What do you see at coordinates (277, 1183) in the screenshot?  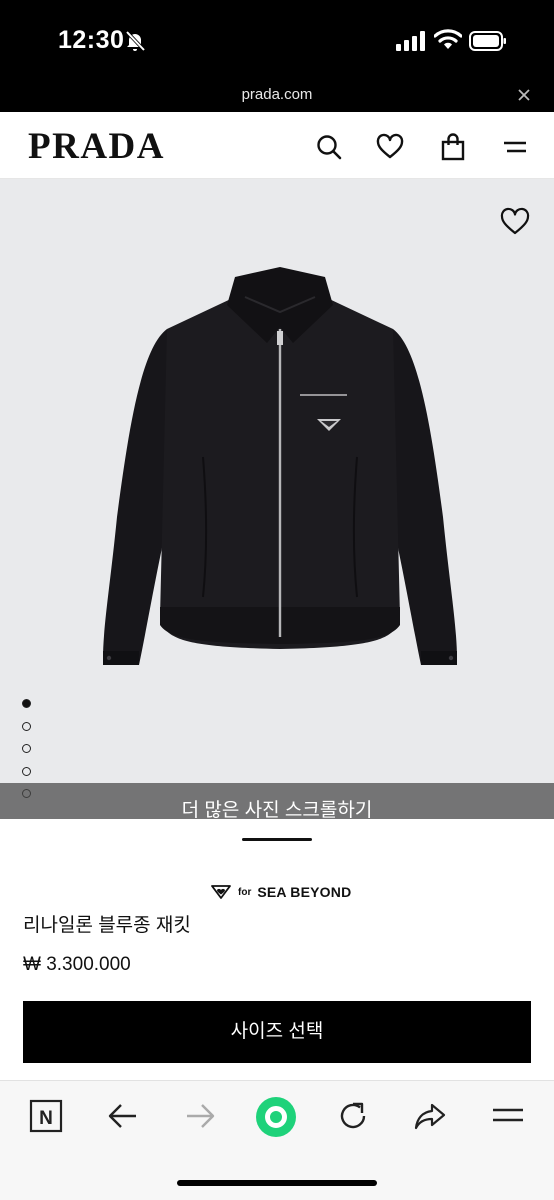 I see `home-indicator` at bounding box center [277, 1183].